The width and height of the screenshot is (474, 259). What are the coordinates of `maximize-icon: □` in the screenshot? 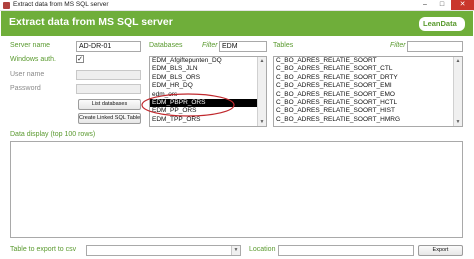 It's located at (442, 4).